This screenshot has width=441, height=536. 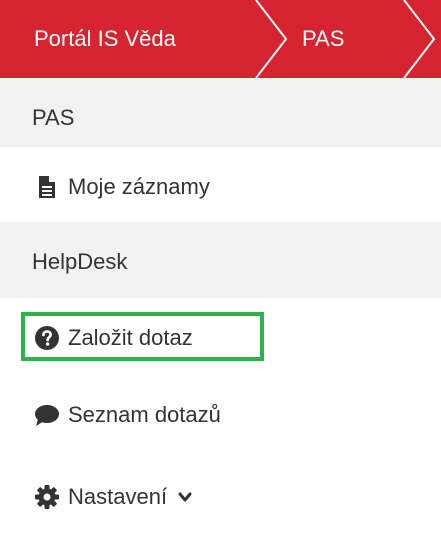 I want to click on menu-section-label: PAS, so click(x=53, y=117).